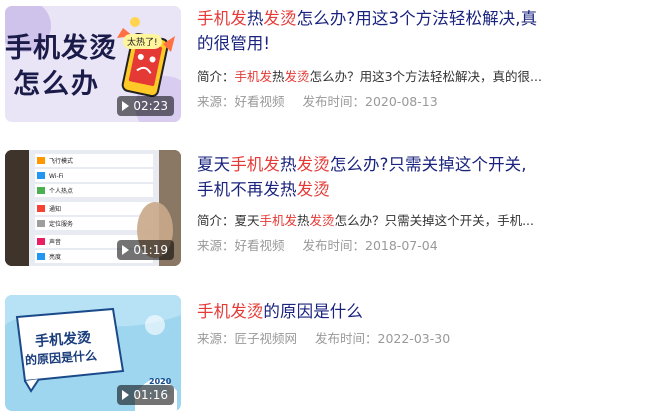 The image size is (652, 417). Describe the element at coordinates (216, 76) in the screenshot. I see `summary-segment: 简介：` at that location.